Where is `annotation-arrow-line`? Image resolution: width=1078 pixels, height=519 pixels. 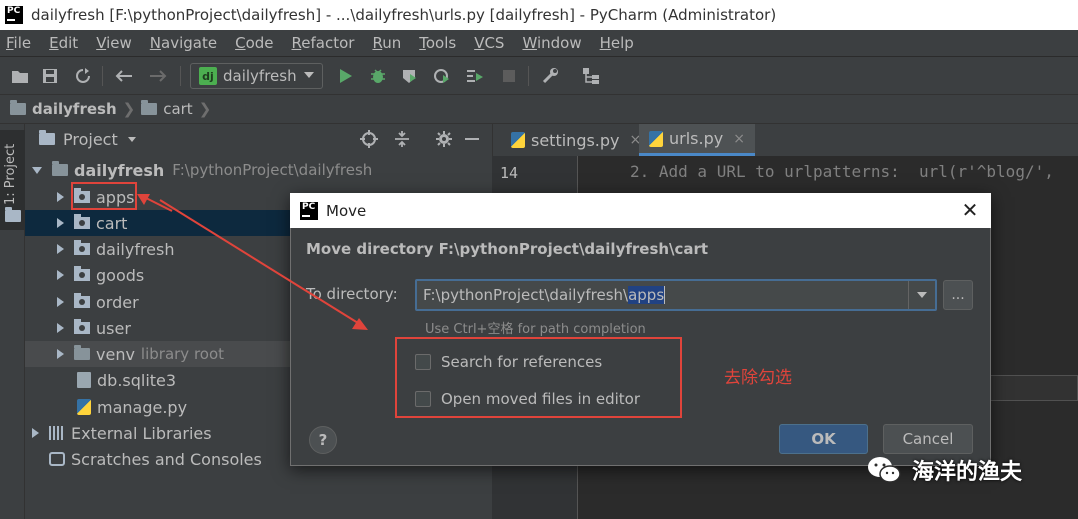 annotation-arrow-line is located at coordinates (259, 261).